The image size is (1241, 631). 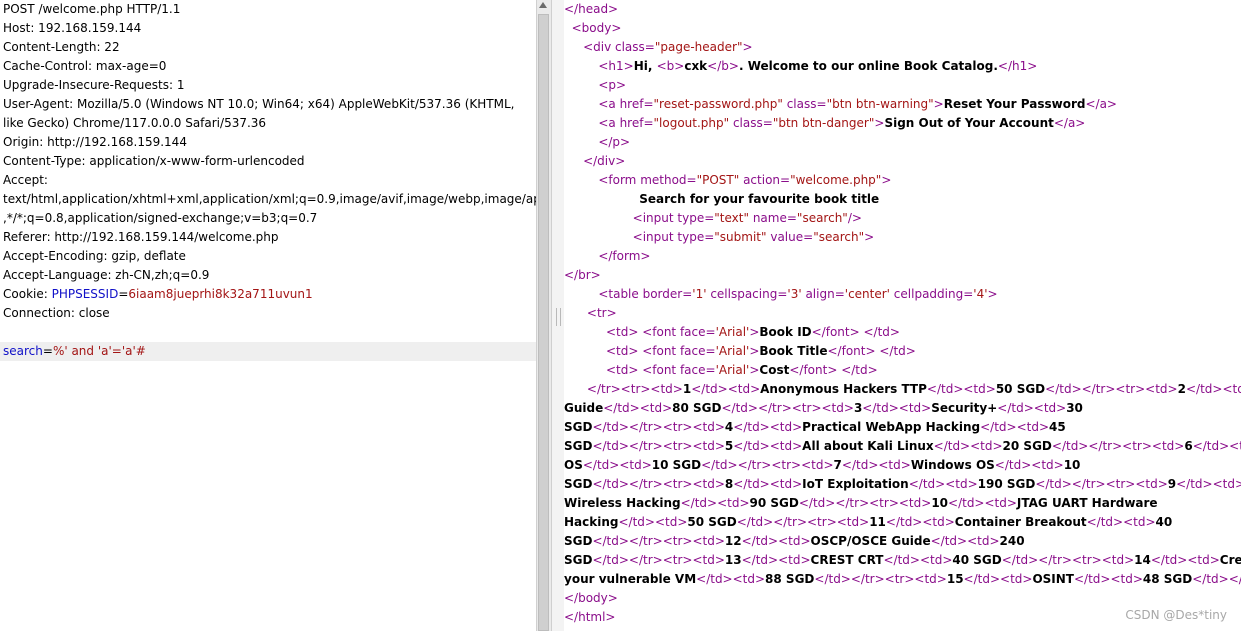 I want to click on code-token: Hi,, so click(x=645, y=66).